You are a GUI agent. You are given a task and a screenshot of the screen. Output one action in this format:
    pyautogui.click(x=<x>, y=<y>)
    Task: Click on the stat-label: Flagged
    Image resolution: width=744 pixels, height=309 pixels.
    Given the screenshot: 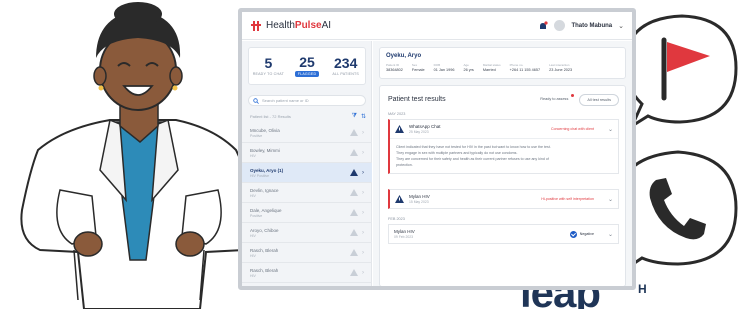 What is the action you would take?
    pyautogui.click(x=307, y=74)
    